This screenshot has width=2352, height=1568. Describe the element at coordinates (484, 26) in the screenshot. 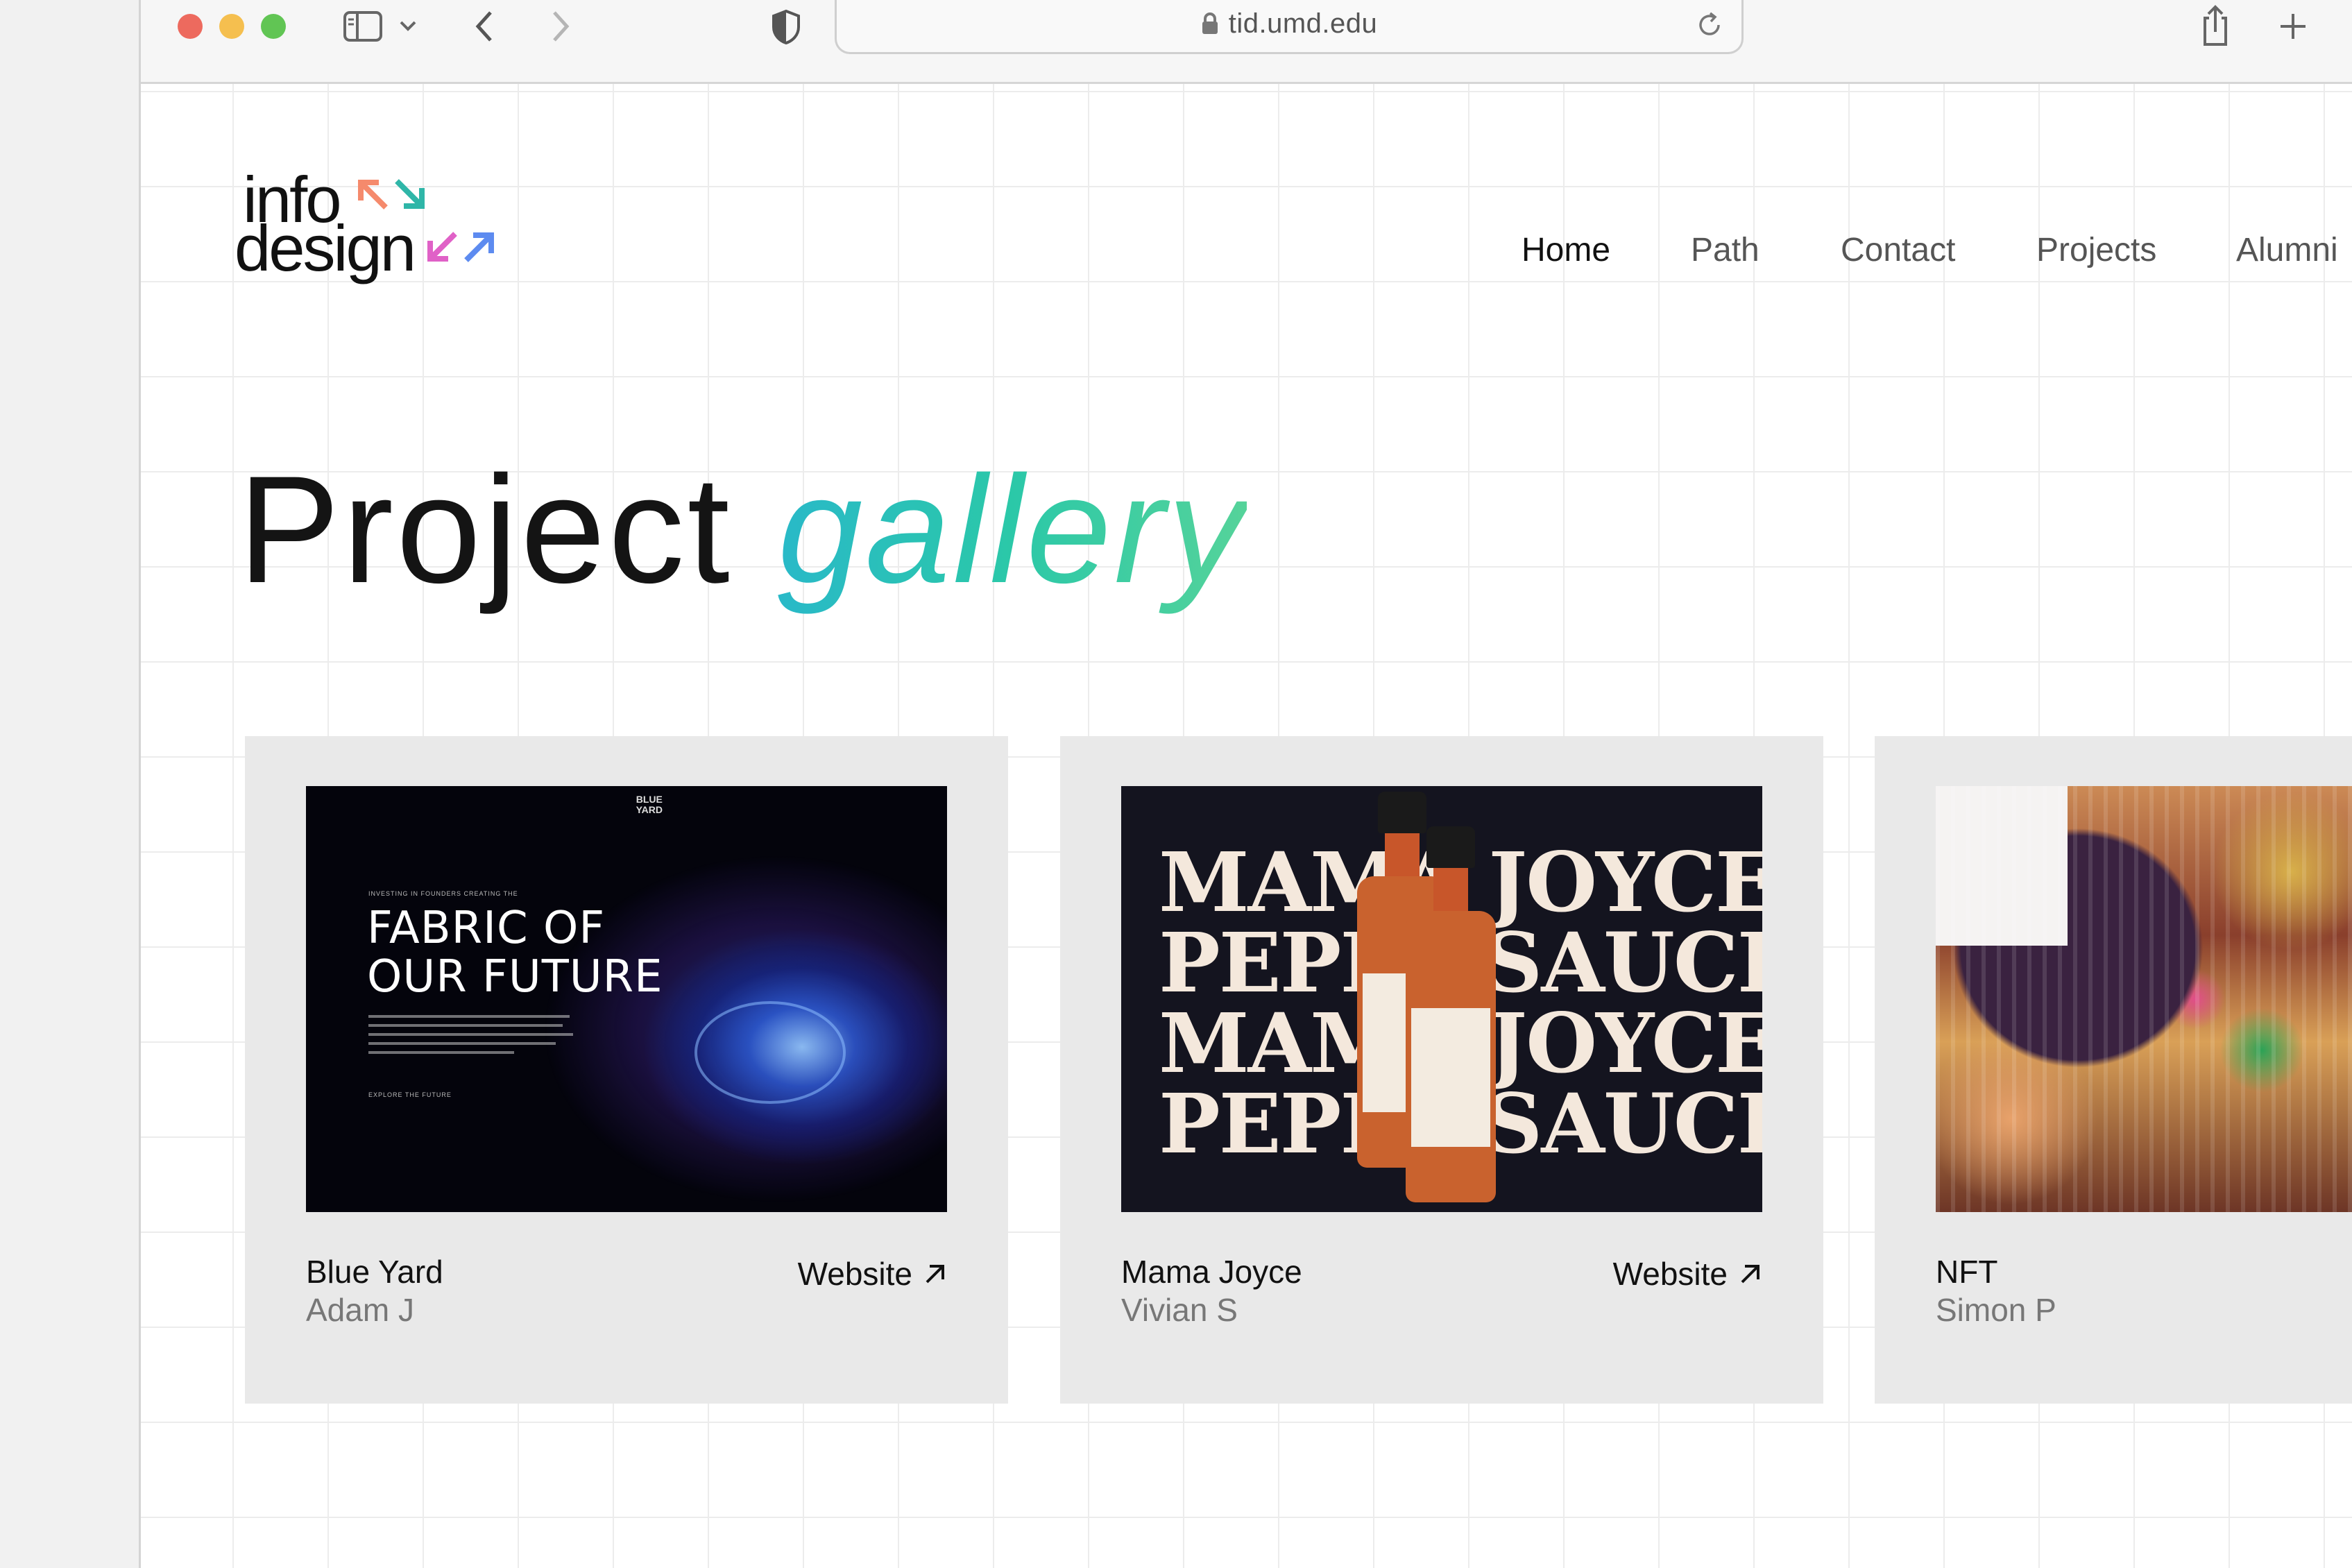

I see `back-arrow-icon` at that location.